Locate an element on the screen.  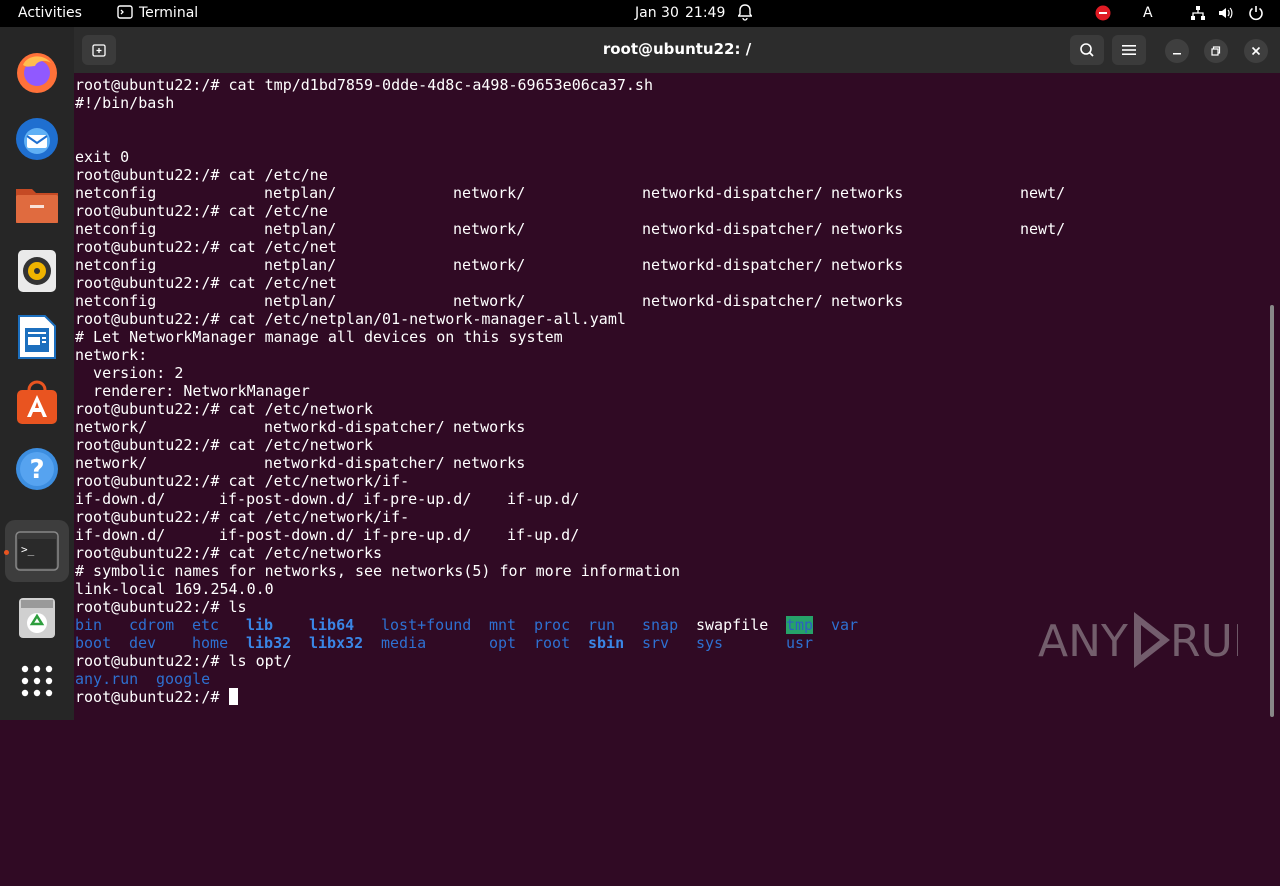
minimize-icon is located at coordinates (1177, 54).